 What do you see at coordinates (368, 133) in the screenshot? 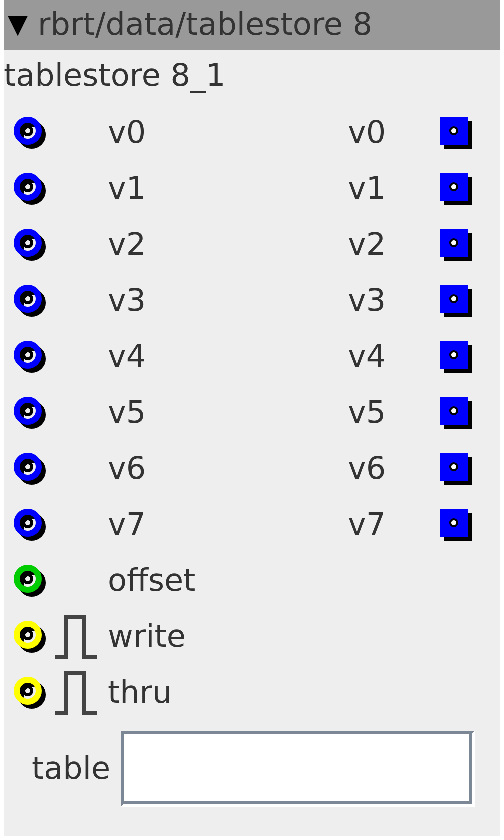
I see `outlet-label: v0` at bounding box center [368, 133].